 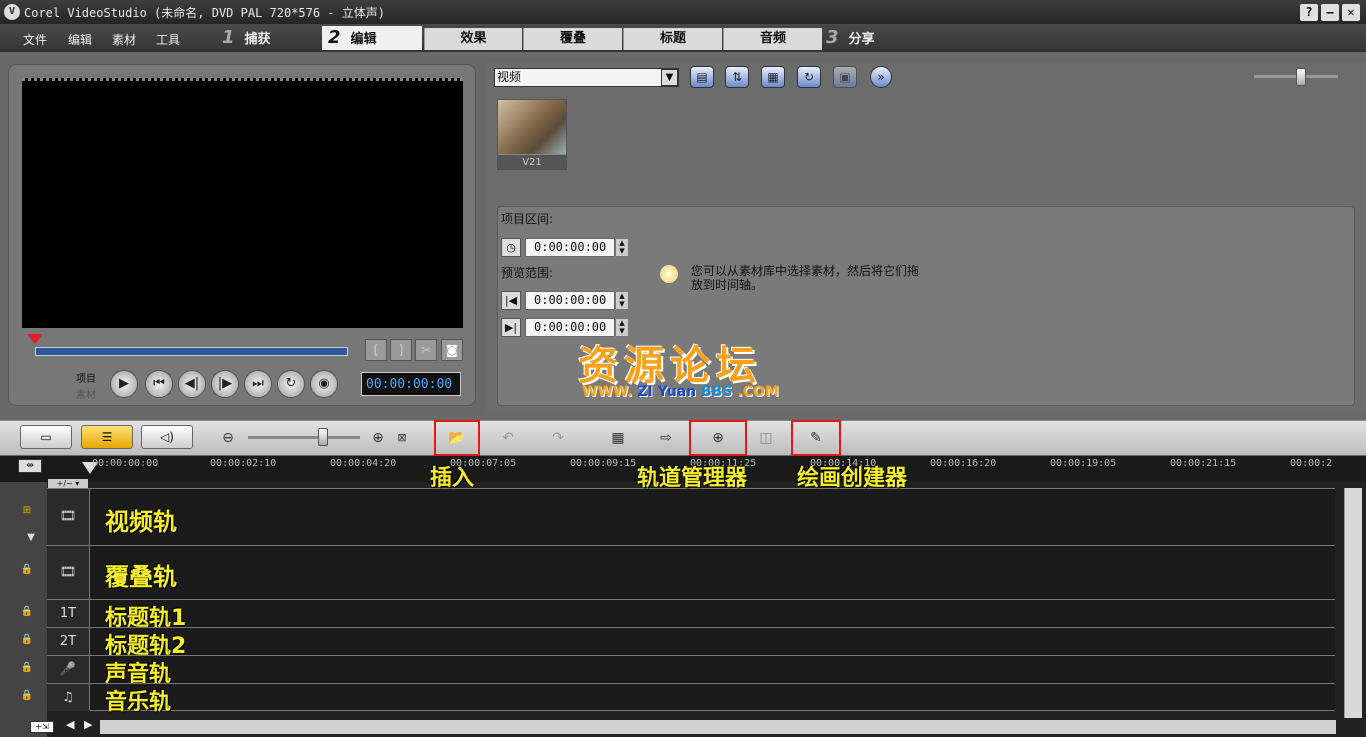 What do you see at coordinates (167, 437) in the screenshot?
I see `audio-view-button: ◁)` at bounding box center [167, 437].